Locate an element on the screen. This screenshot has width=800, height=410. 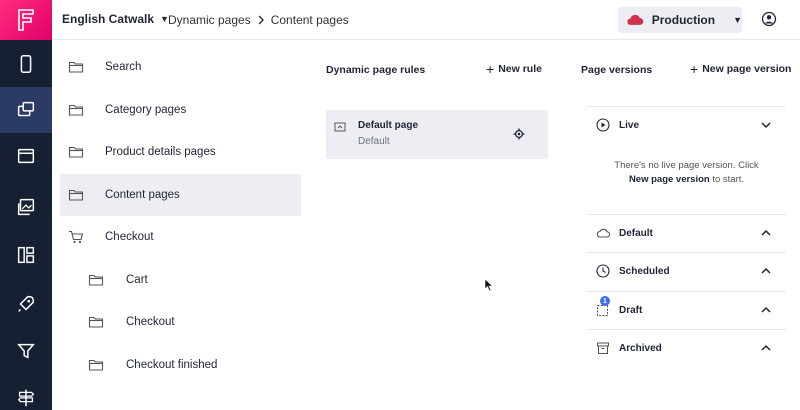
window-icon is located at coordinates (26, 156).